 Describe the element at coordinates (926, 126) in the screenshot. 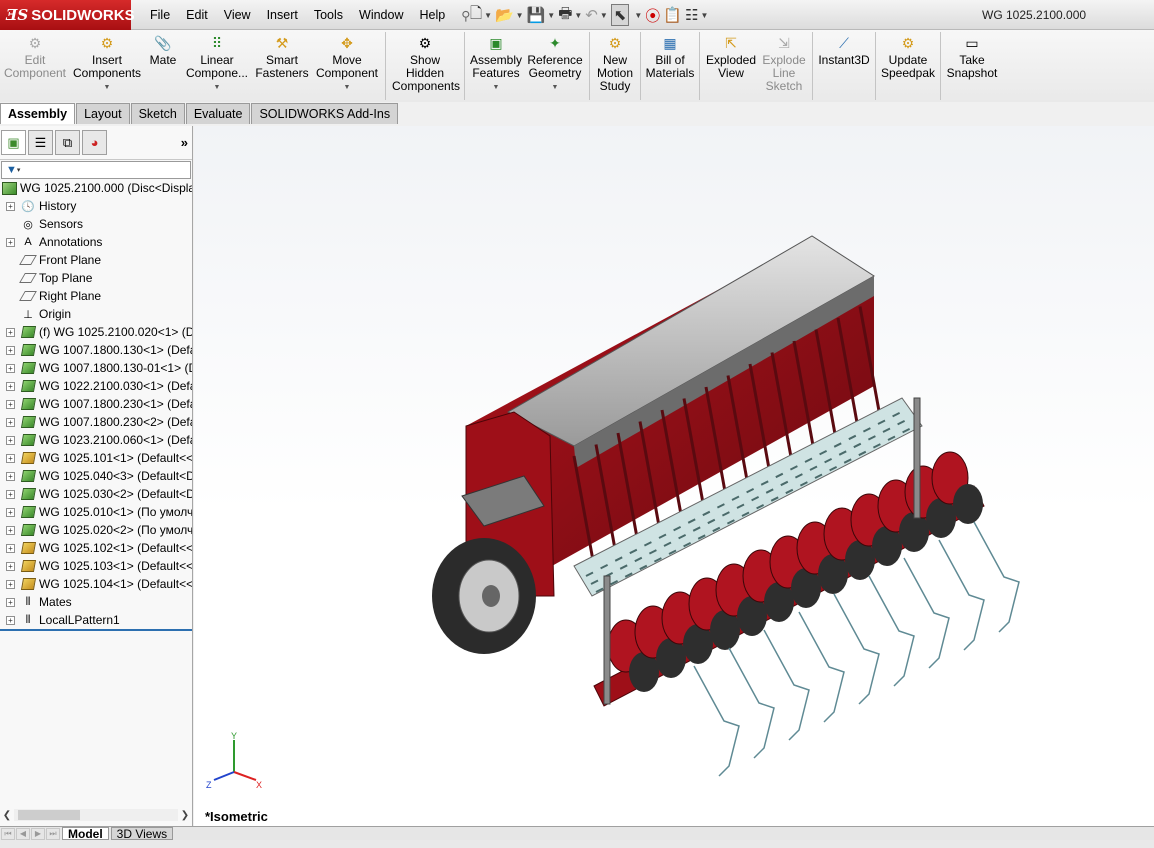

I see `edit-appearance-icon: ◕` at that location.